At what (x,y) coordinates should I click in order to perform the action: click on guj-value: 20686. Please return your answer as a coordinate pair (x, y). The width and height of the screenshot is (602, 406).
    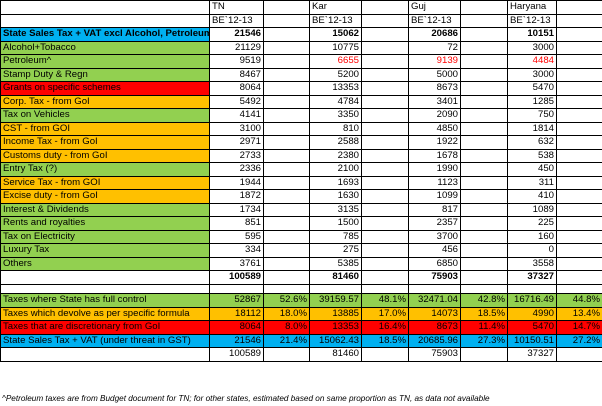
    Looking at the image, I should click on (434, 34).